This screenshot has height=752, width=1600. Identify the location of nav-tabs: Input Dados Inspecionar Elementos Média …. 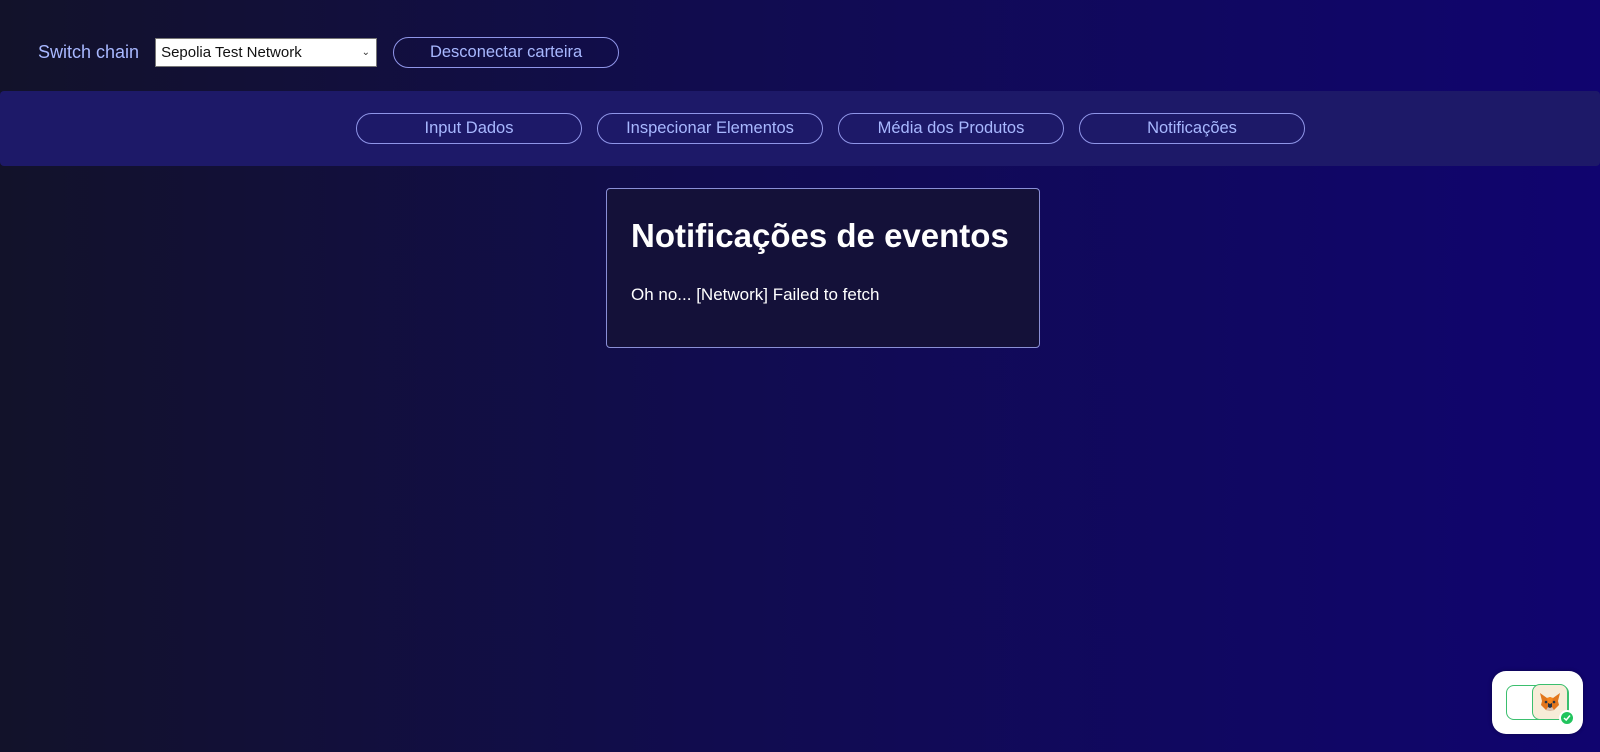
(830, 128).